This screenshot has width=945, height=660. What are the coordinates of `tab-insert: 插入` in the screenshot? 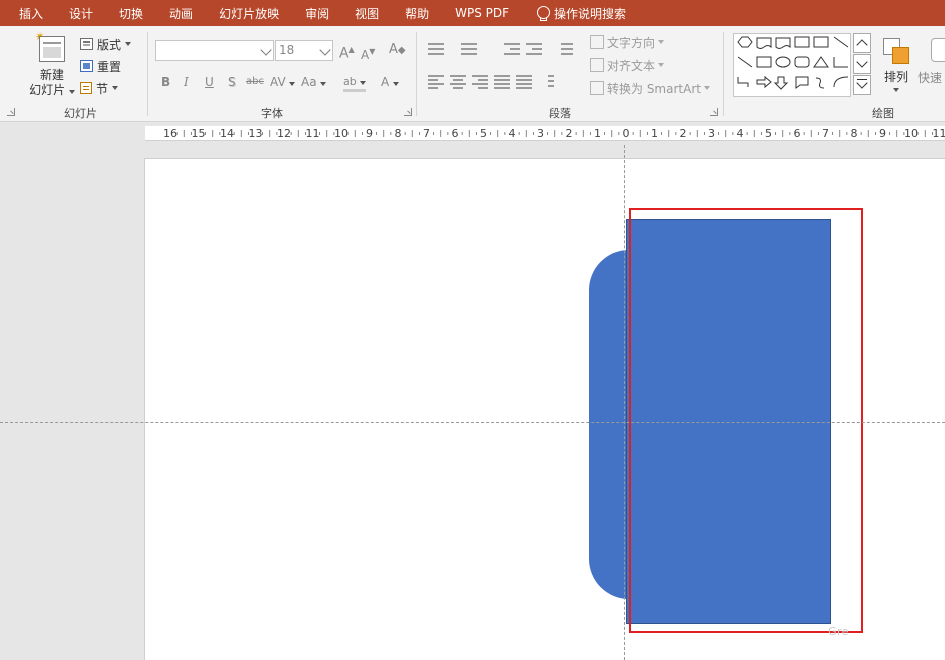 It's located at (31, 13).